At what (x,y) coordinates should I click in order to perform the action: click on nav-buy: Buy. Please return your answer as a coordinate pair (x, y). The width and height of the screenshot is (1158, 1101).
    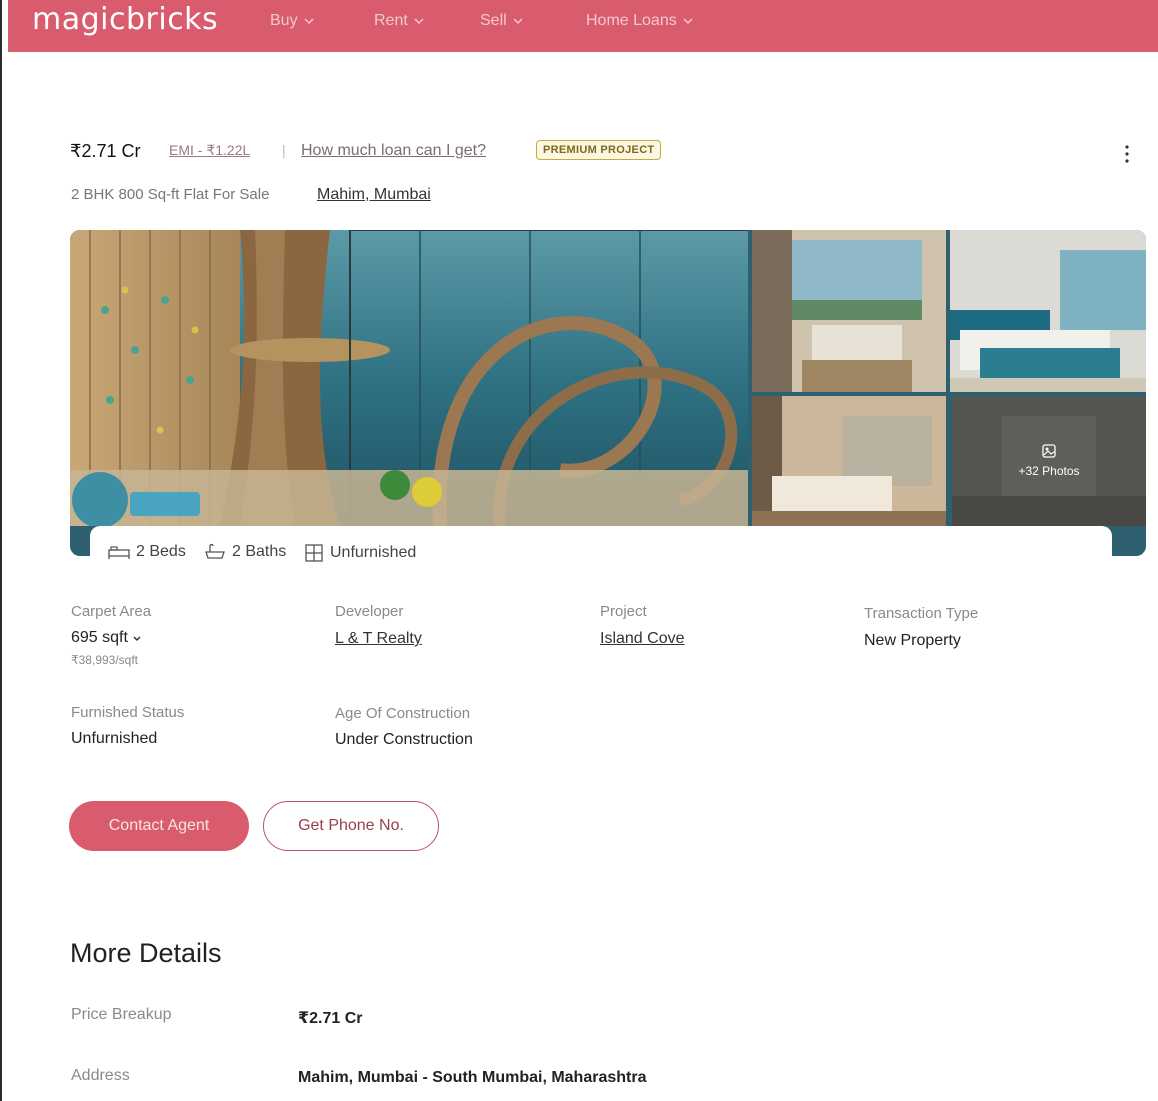
    Looking at the image, I should click on (292, 21).